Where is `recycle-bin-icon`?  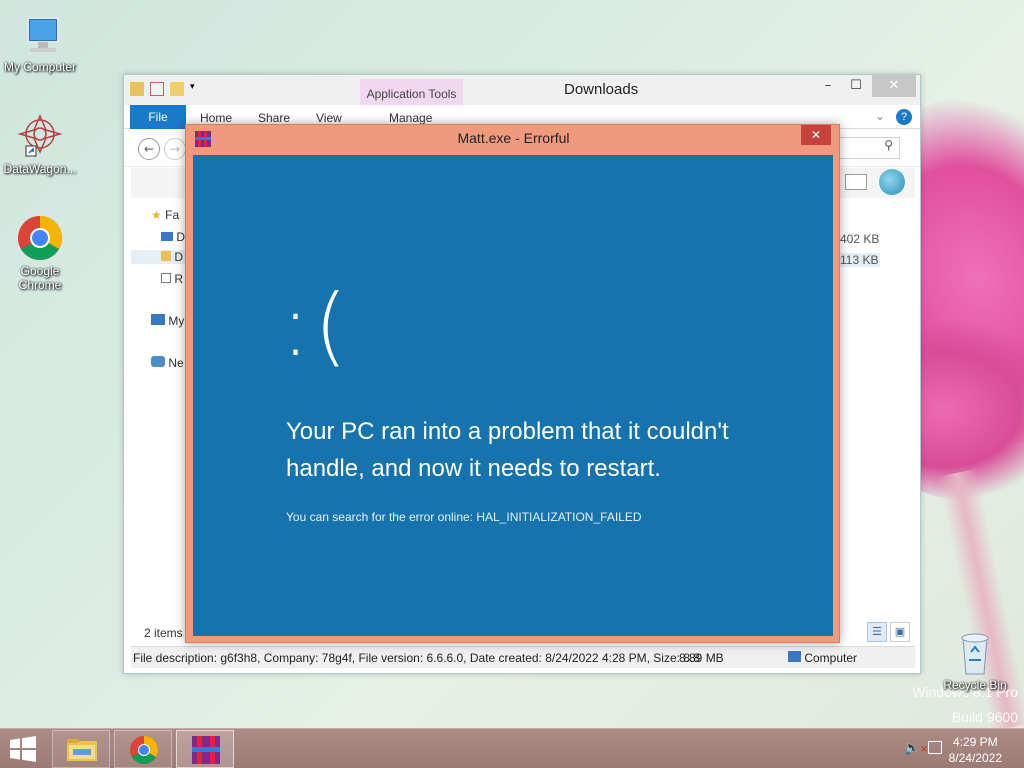
recycle-bin-icon is located at coordinates (975, 653).